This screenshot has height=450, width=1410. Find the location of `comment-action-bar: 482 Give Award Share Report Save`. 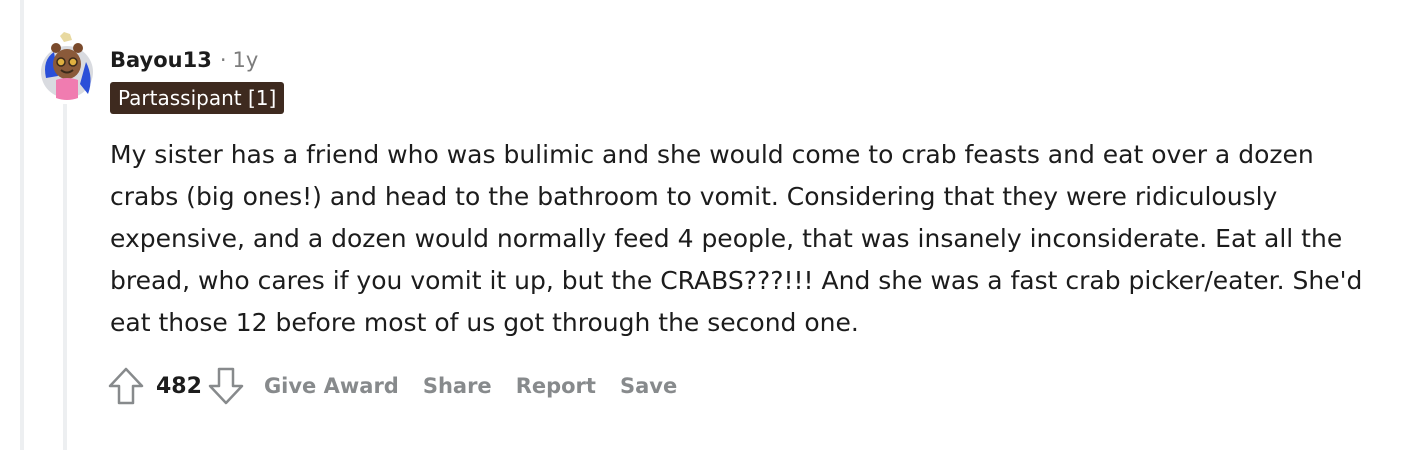

comment-action-bar: 482 Give Award Share Report Save is located at coordinates (390, 386).